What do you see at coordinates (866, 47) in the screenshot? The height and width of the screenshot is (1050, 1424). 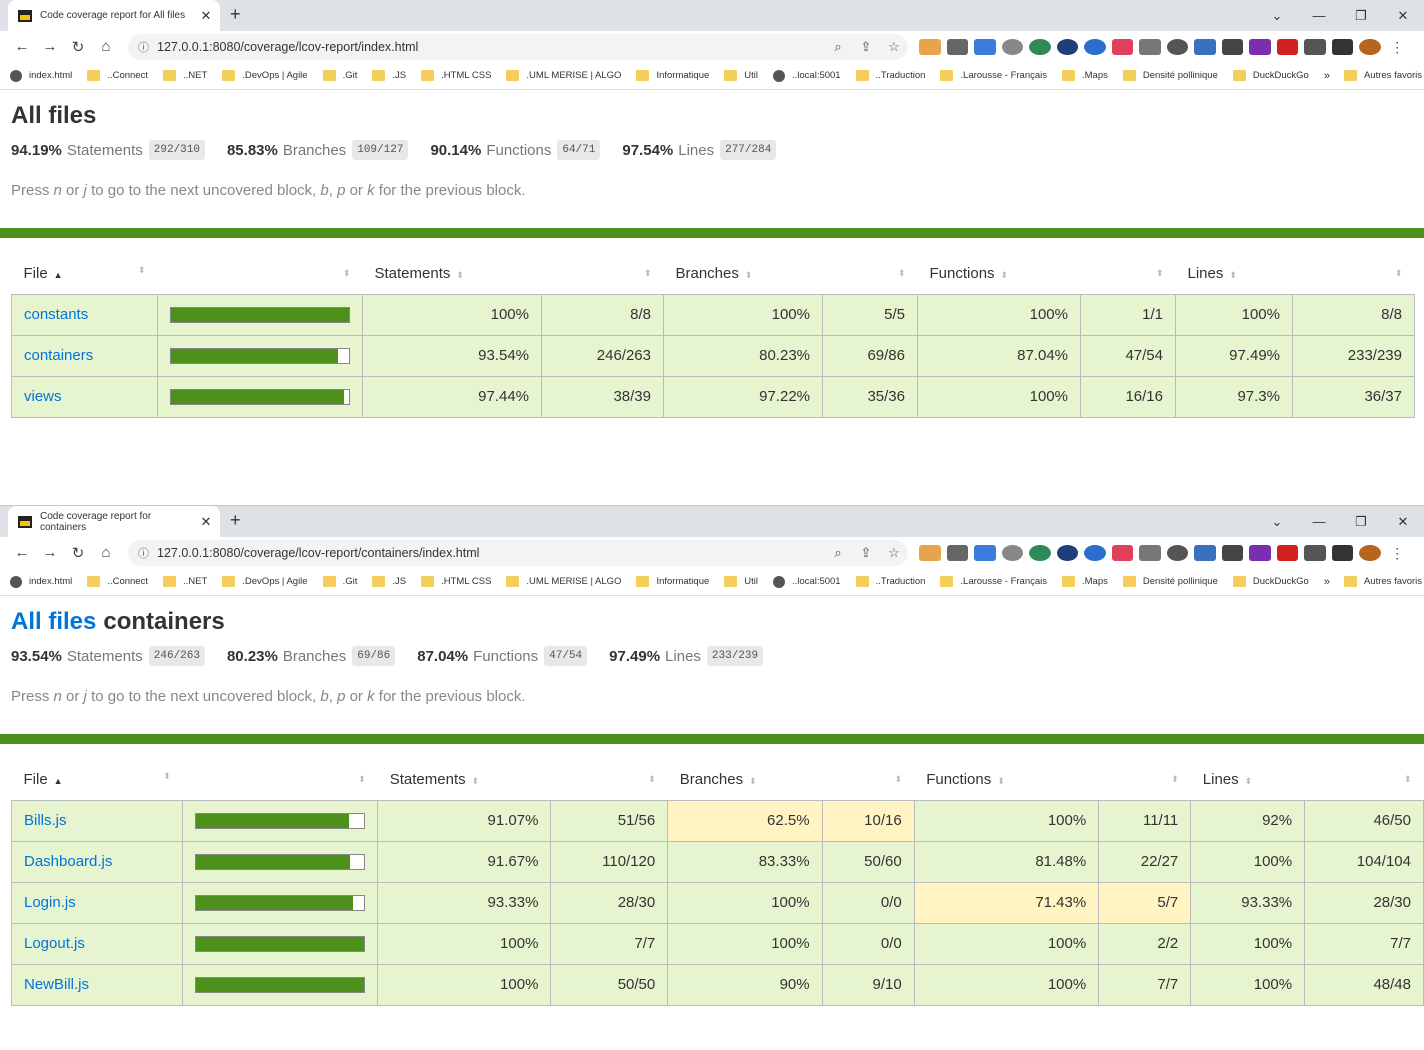 I see `share-icon: ⇪` at bounding box center [866, 47].